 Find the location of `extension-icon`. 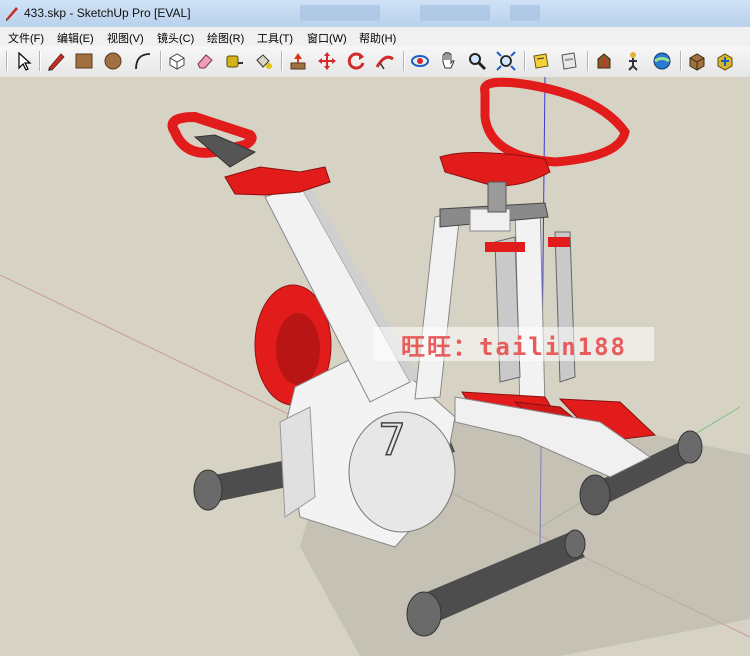

extension-icon is located at coordinates (725, 61).